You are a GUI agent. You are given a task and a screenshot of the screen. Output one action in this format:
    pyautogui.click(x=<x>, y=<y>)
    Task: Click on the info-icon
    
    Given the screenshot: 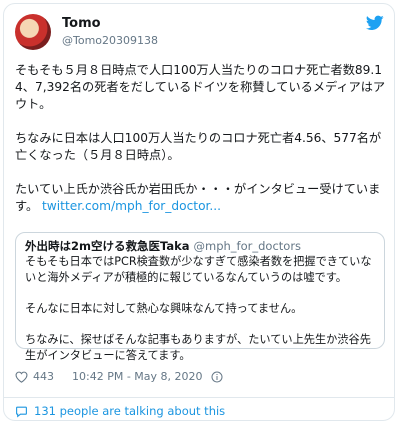 What is the action you would take?
    pyautogui.click(x=217, y=377)
    